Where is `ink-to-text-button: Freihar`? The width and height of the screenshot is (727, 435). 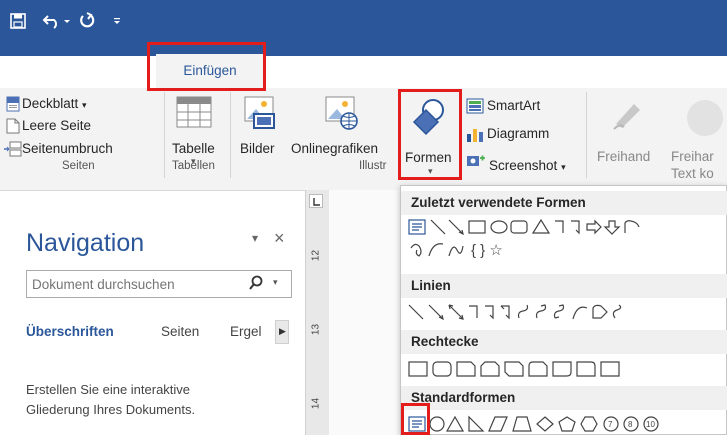
ink-to-text-button: Freihar is located at coordinates (692, 156).